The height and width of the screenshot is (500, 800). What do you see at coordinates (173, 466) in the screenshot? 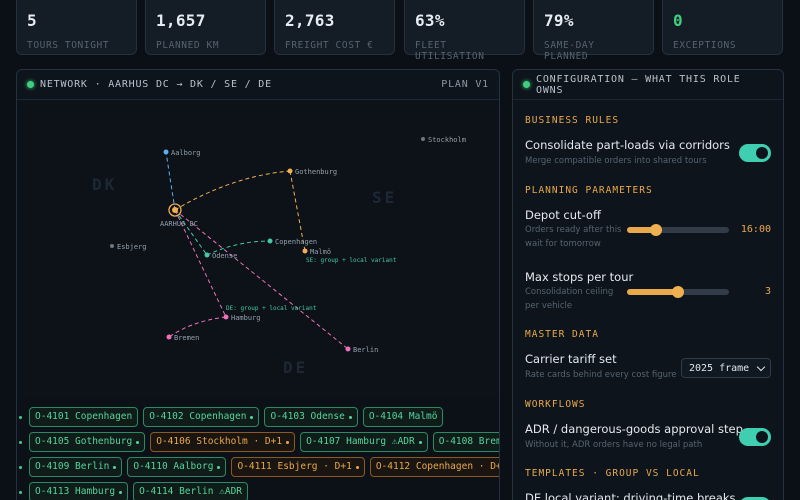
I see `order-chip-label: O-4110 Aalborg` at bounding box center [173, 466].